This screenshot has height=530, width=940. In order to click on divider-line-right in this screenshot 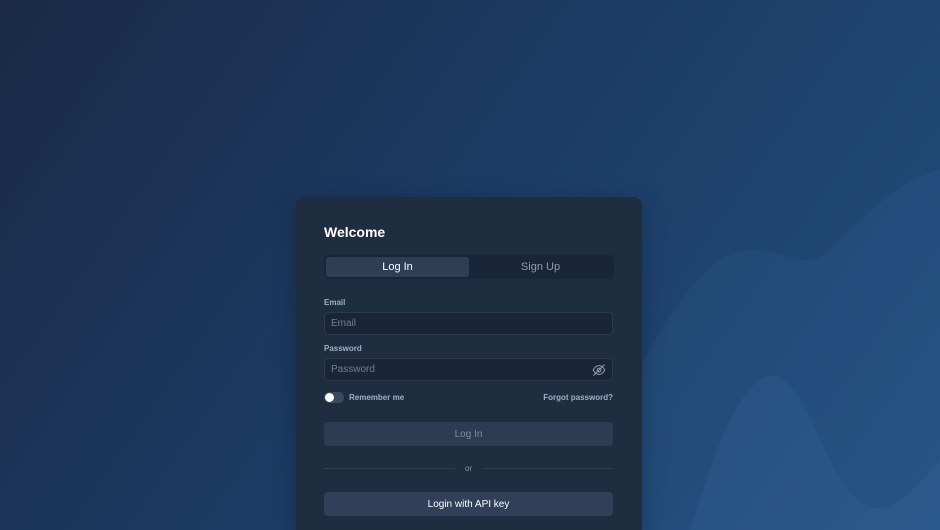, I will do `click(547, 468)`.